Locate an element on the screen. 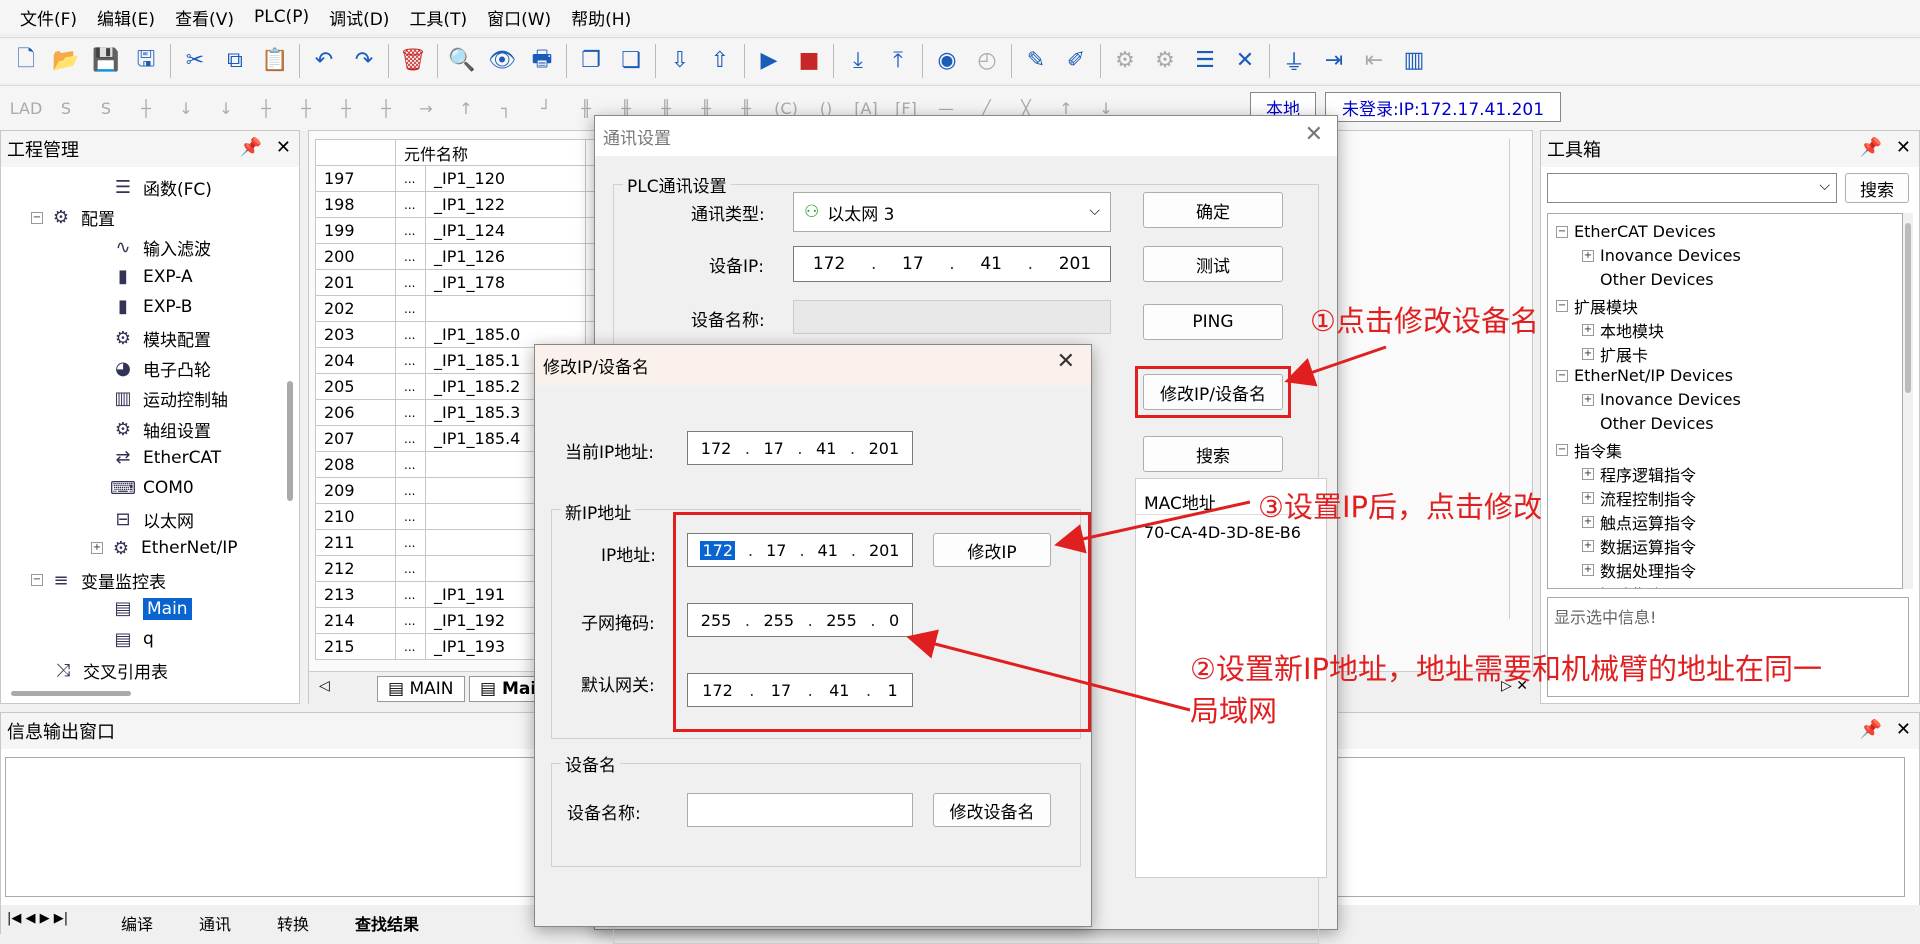 Image resolution: width=1920 pixels, height=944 pixels. annotation-arrows is located at coordinates (1146, 528).